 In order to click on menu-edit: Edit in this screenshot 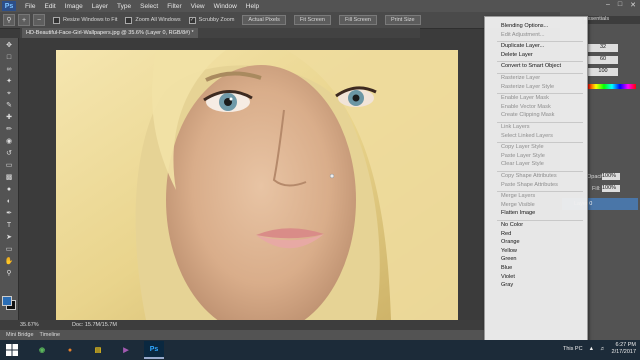, I will do `click(49, 6)`.